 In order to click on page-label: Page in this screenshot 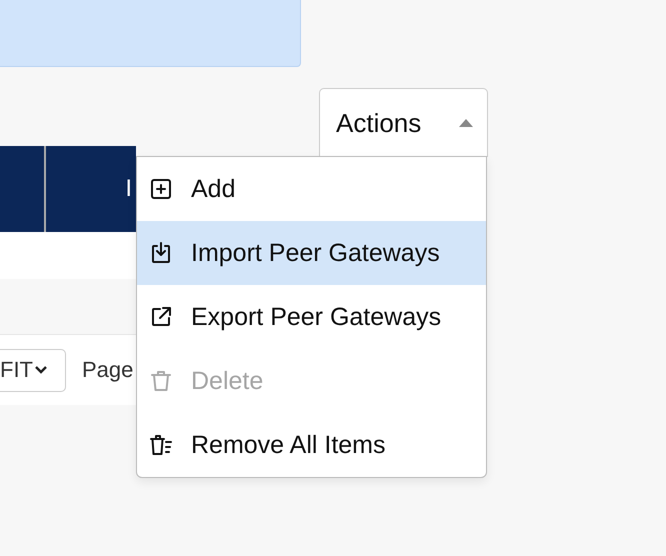, I will do `click(108, 370)`.